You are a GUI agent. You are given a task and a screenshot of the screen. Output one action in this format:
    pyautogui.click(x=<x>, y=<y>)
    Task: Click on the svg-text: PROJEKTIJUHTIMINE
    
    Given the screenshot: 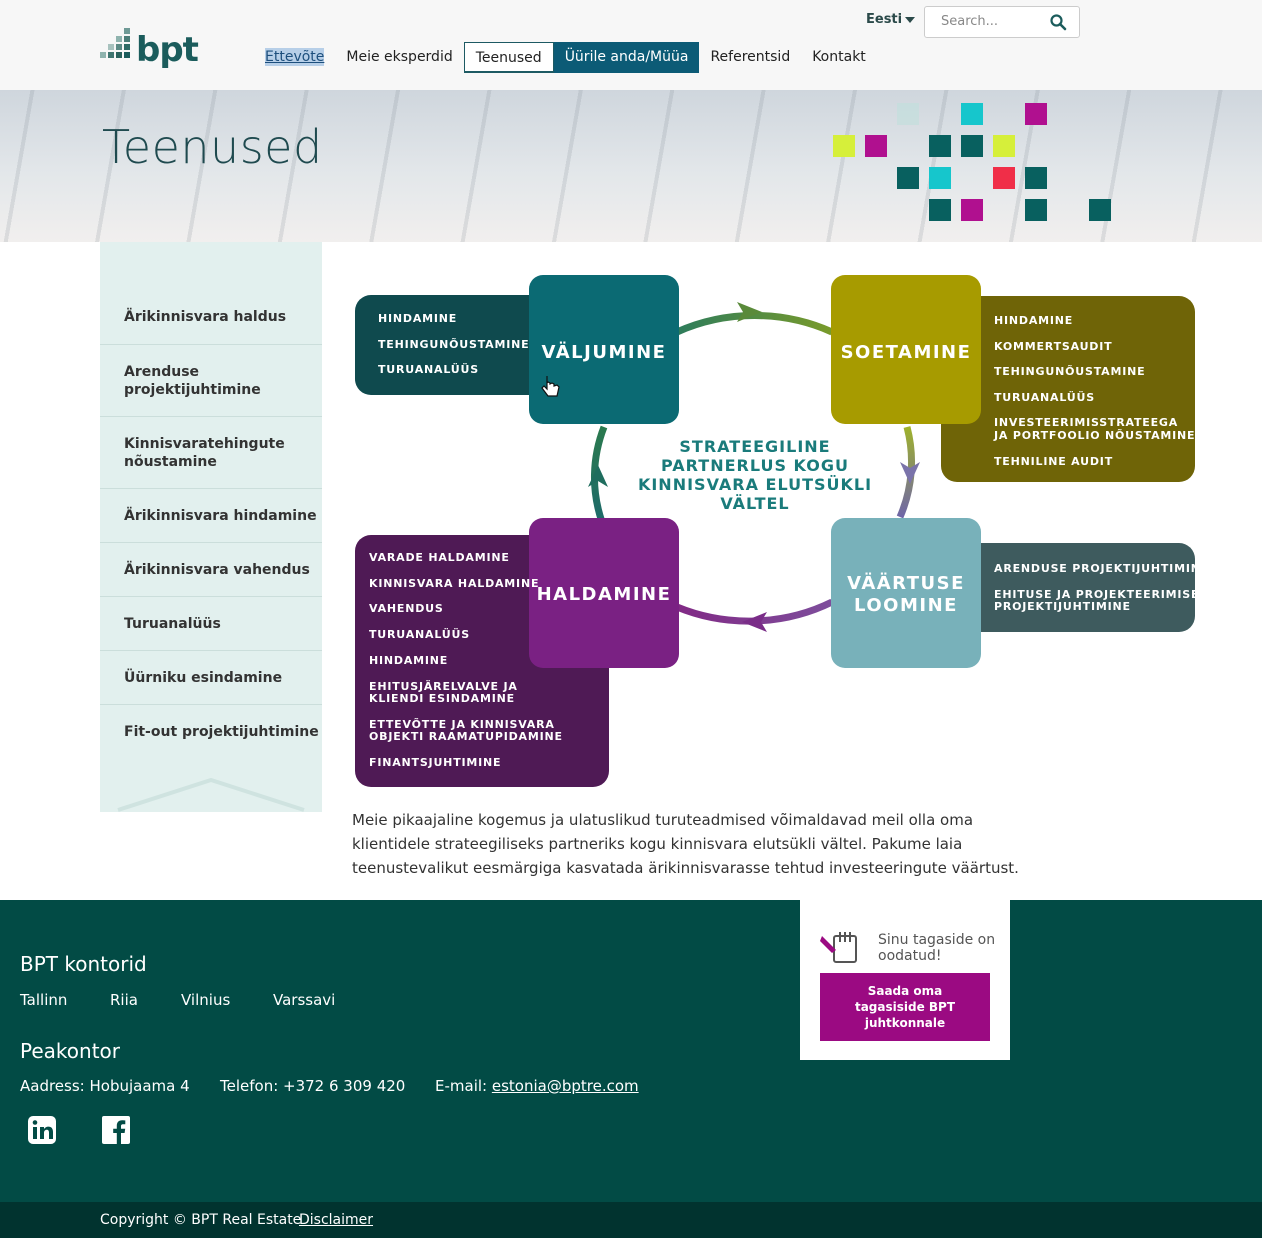 What is the action you would take?
    pyautogui.click(x=1062, y=606)
    